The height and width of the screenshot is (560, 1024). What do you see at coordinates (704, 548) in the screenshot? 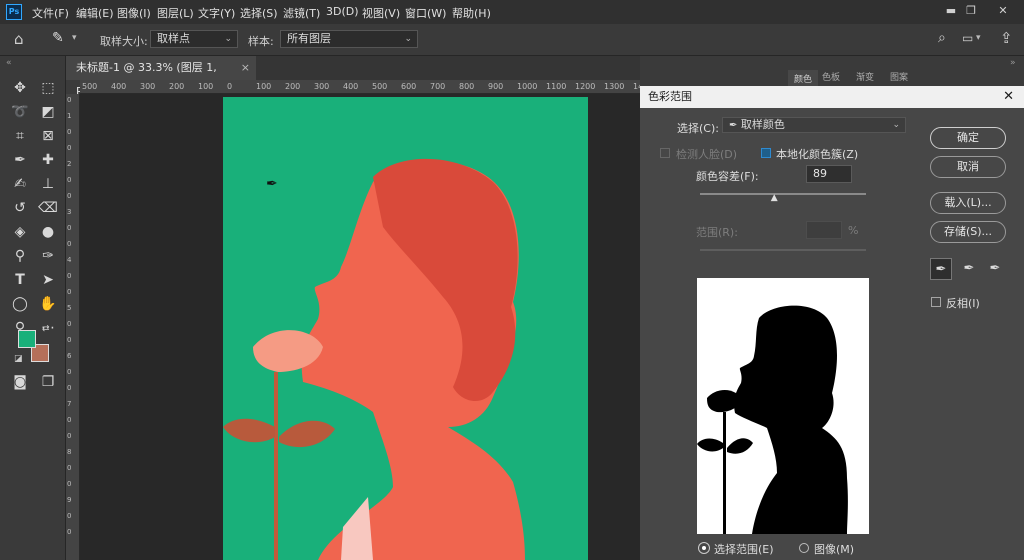
I see `selection-radio` at bounding box center [704, 548].